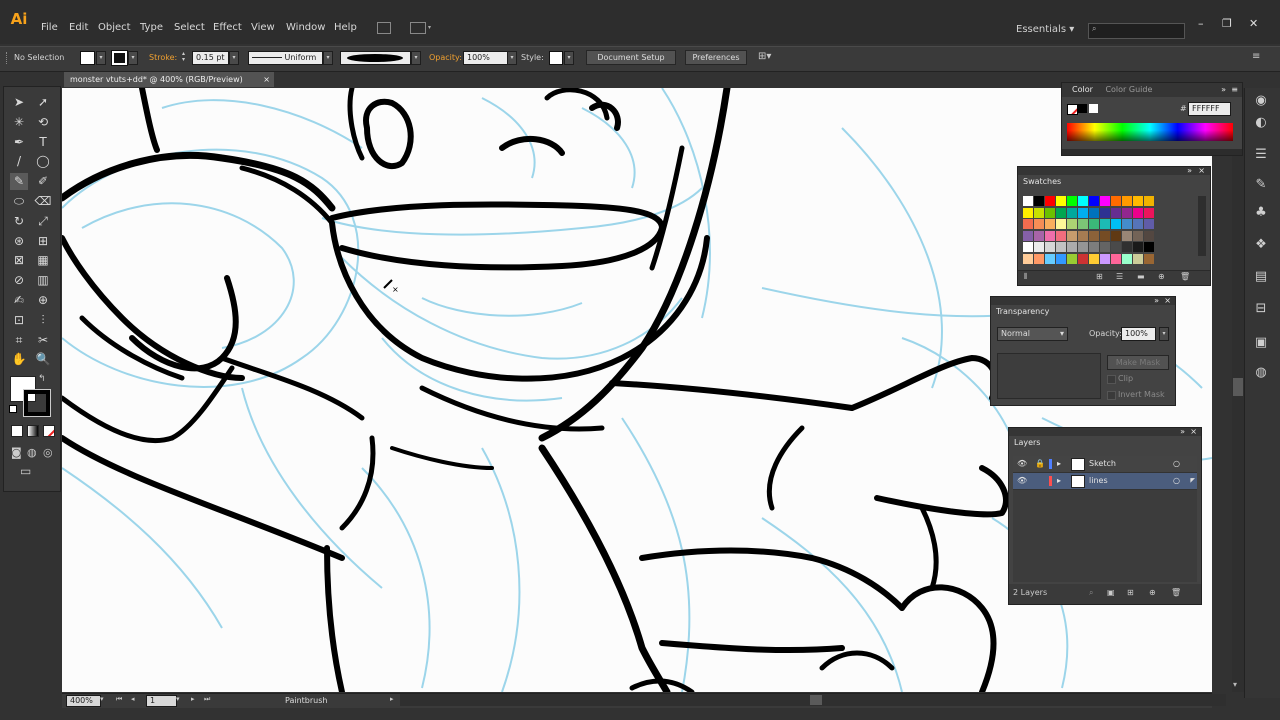 This screenshot has height=720, width=1280. I want to click on tool-8-icon: ✎, so click(19, 182).